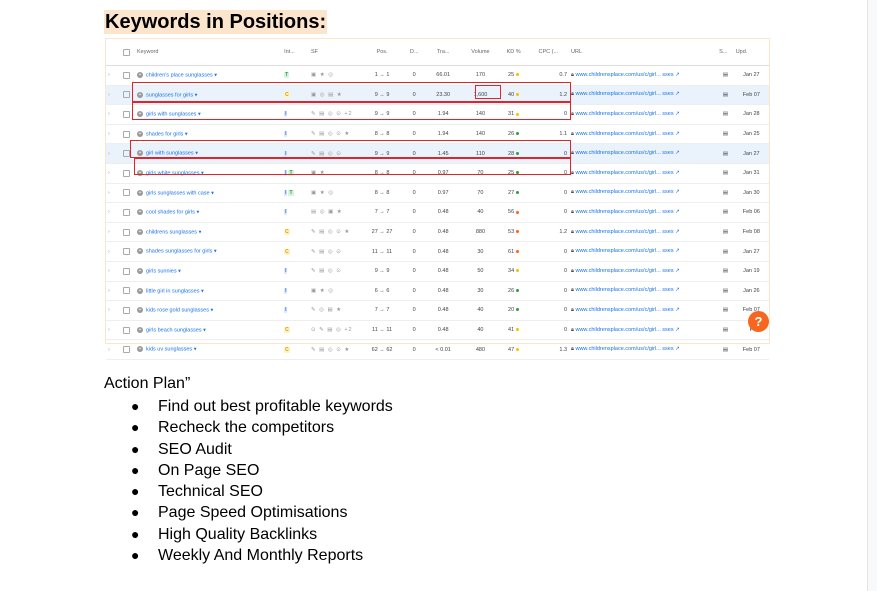 The width and height of the screenshot is (877, 591). What do you see at coordinates (335, 52) in the screenshot?
I see `column-header-sf: SF` at bounding box center [335, 52].